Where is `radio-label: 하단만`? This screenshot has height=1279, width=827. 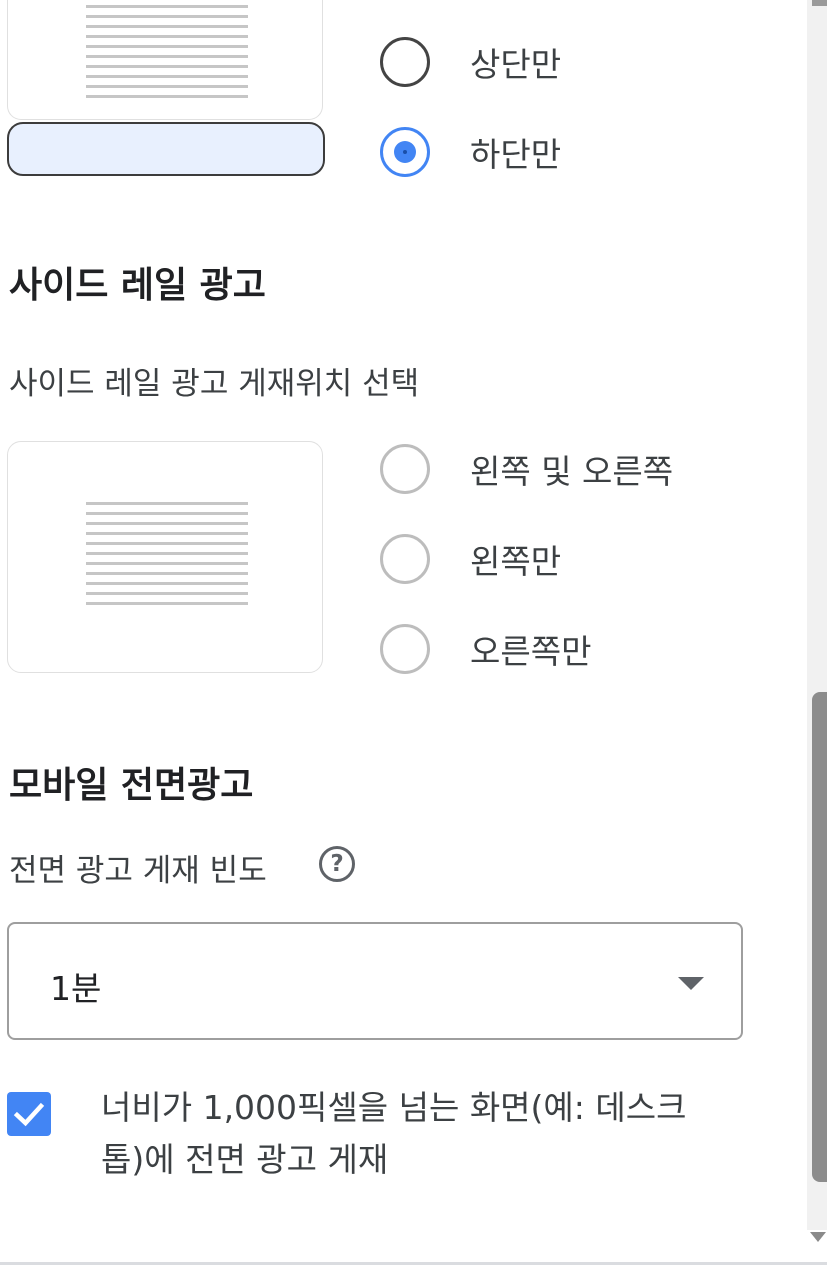 radio-label: 하단만 is located at coordinates (516, 154).